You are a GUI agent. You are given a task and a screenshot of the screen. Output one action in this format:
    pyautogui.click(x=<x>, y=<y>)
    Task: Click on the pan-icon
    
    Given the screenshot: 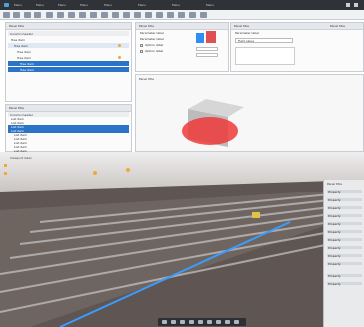 What is the action you would take?
    pyautogui.click(x=173, y=322)
    